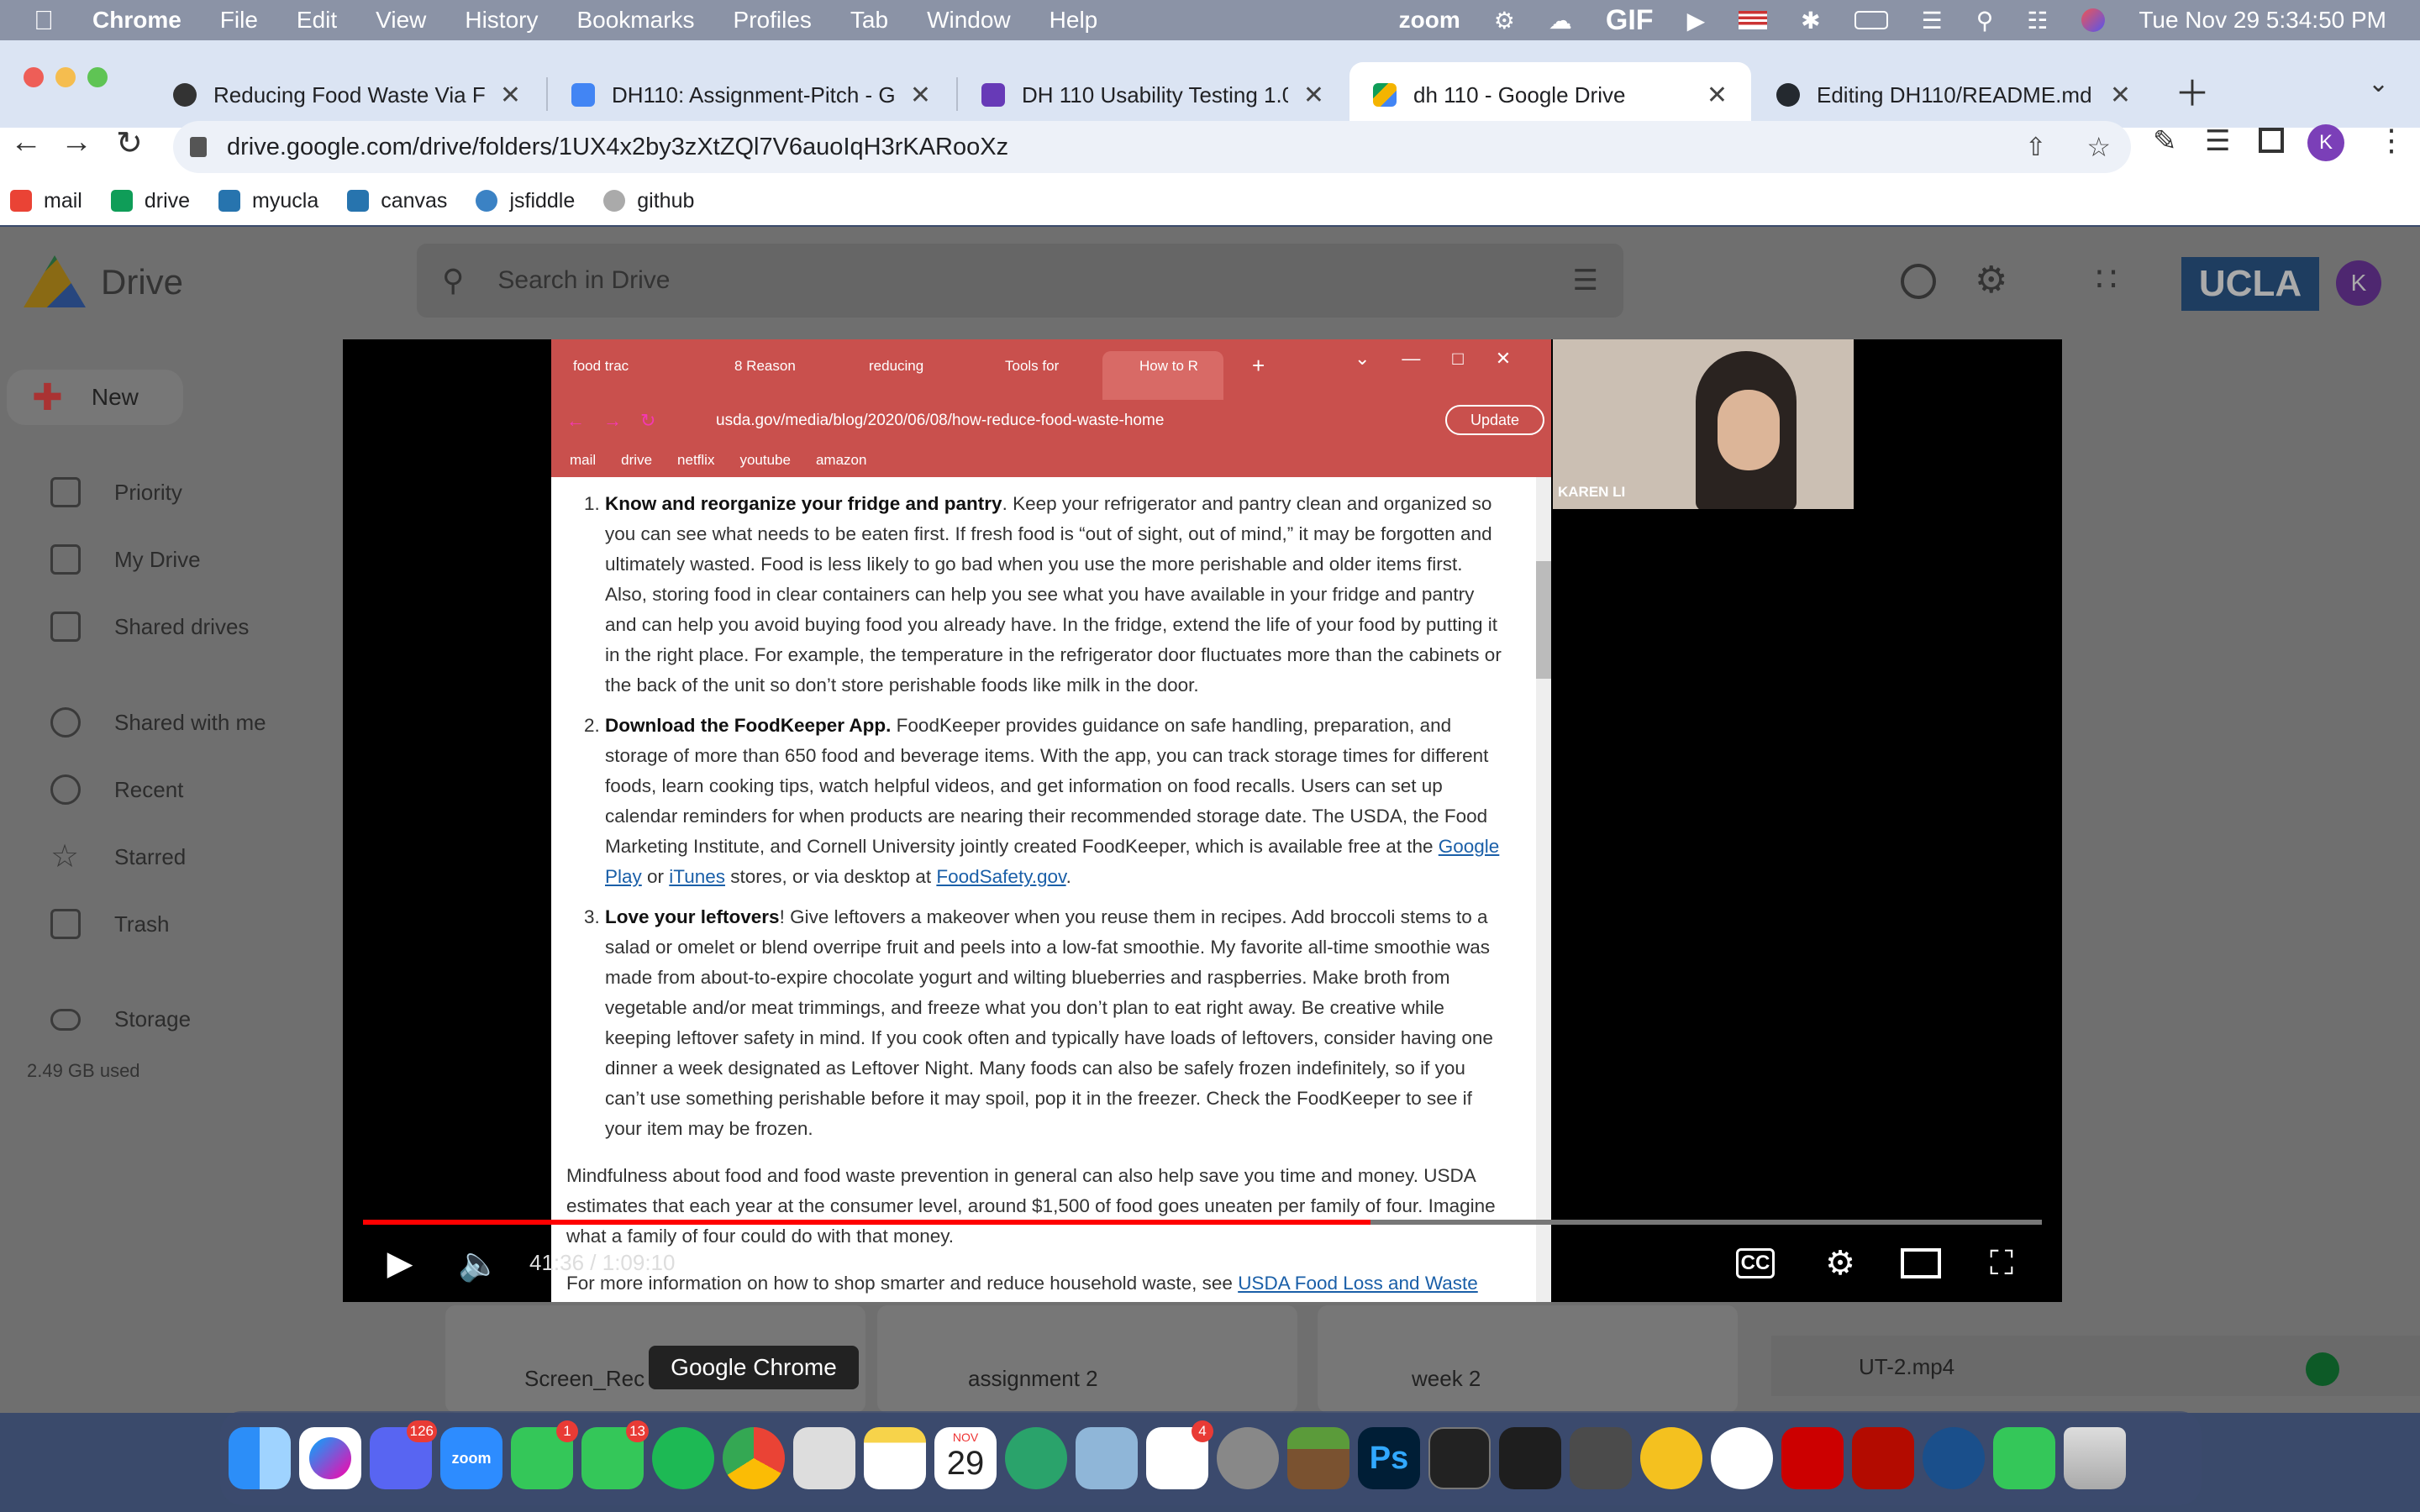  Describe the element at coordinates (824, 1458) in the screenshot. I see `launchpad-icon` at that location.